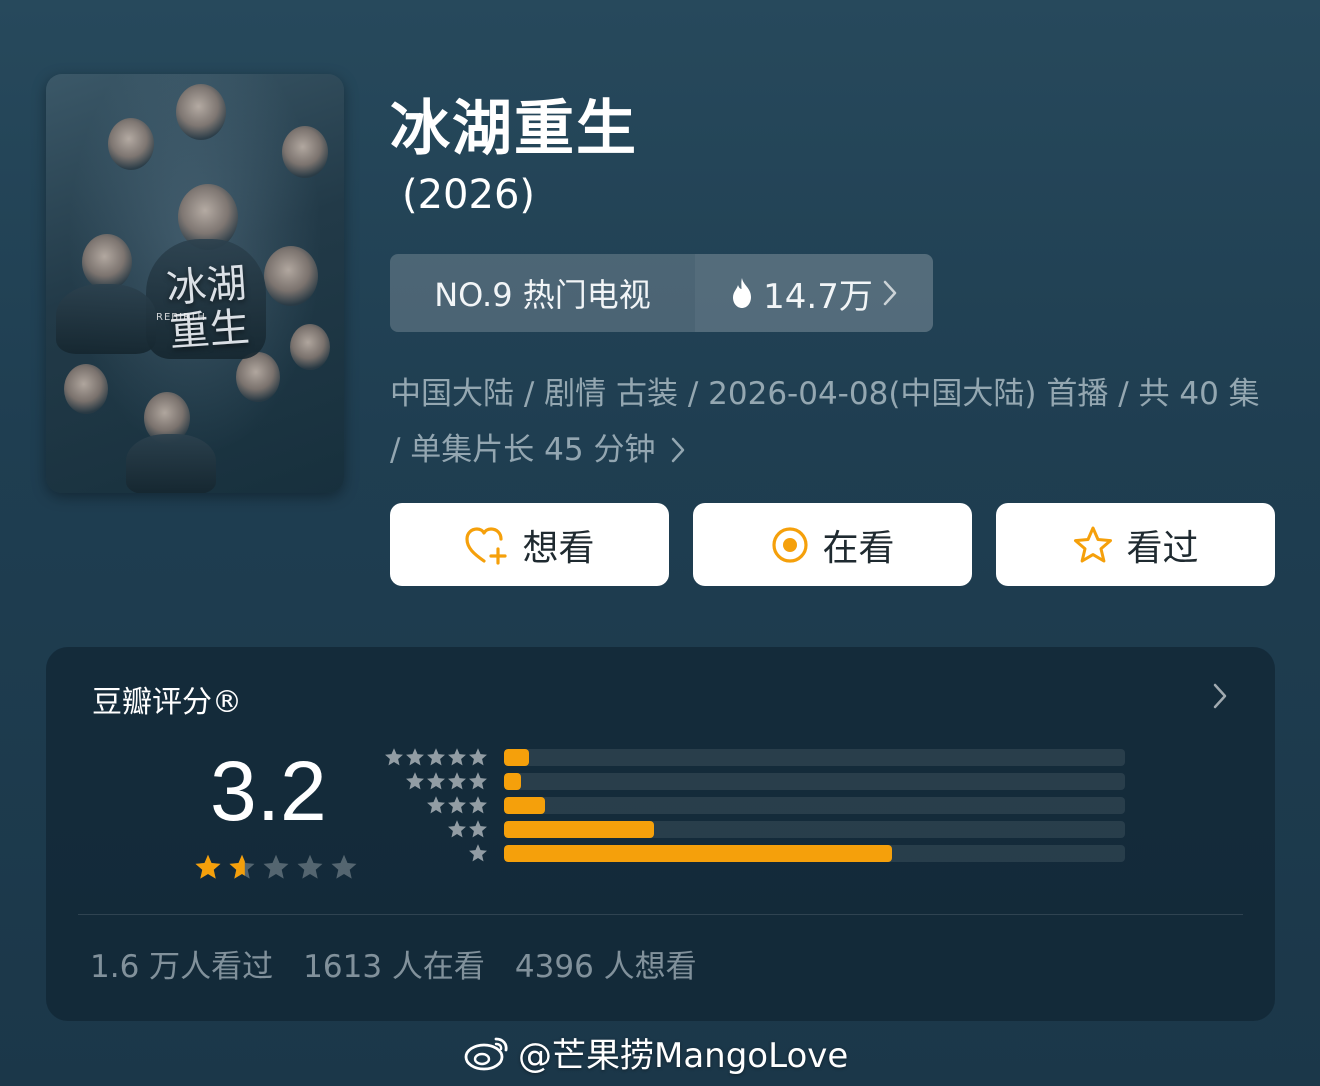 The width and height of the screenshot is (1320, 1086). I want to click on watching-button: 在看, so click(832, 544).